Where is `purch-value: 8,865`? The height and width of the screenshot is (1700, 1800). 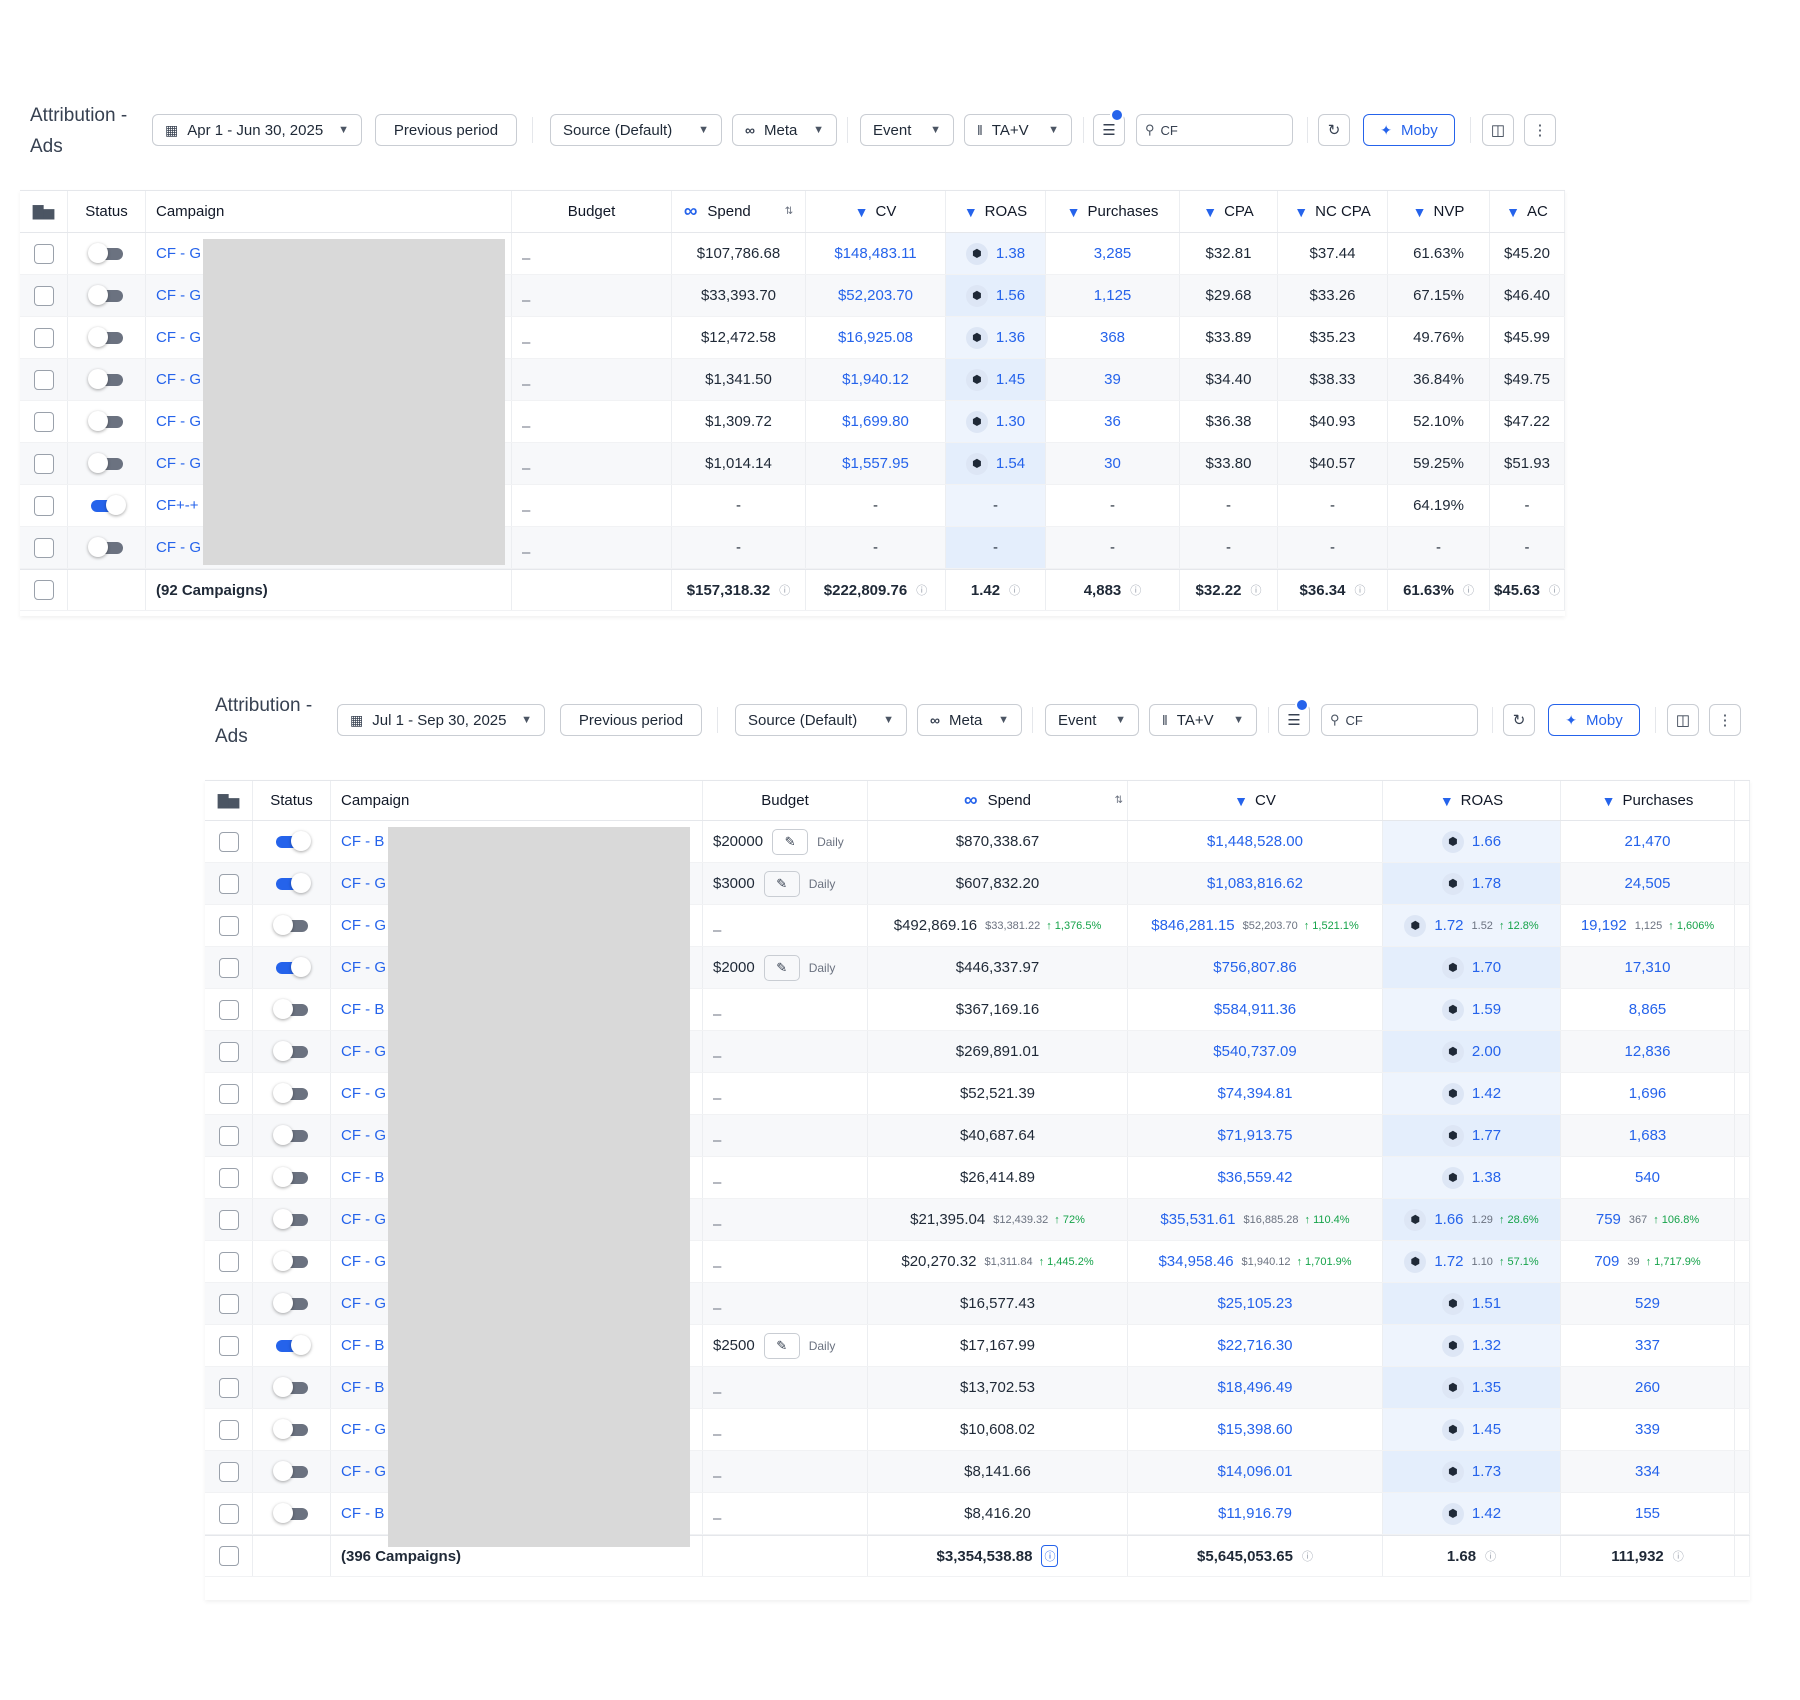 purch-value: 8,865 is located at coordinates (1648, 1009).